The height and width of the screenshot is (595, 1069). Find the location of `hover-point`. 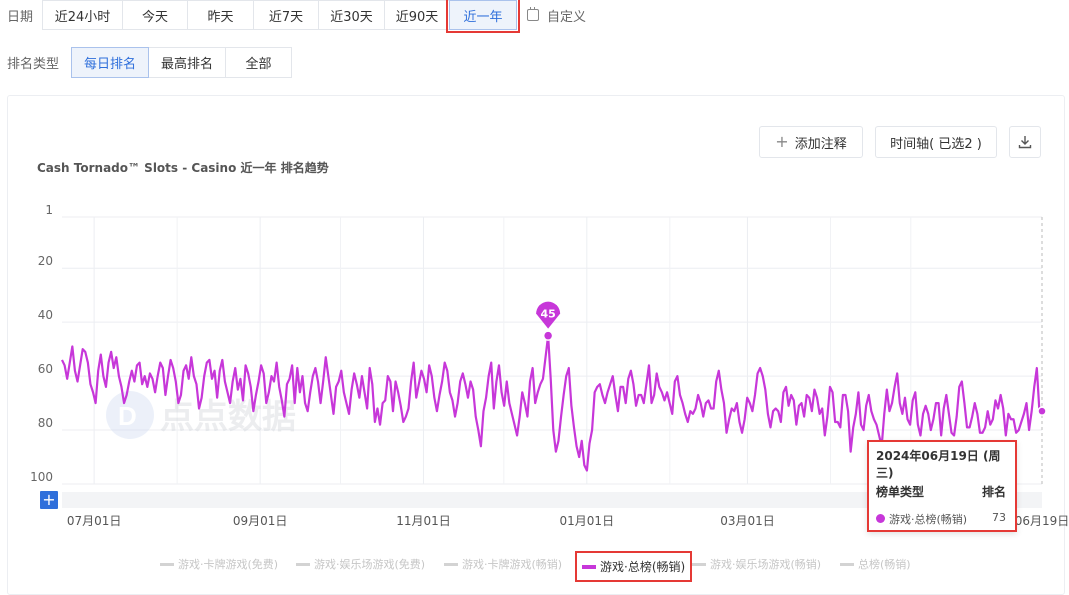

hover-point is located at coordinates (1042, 411).